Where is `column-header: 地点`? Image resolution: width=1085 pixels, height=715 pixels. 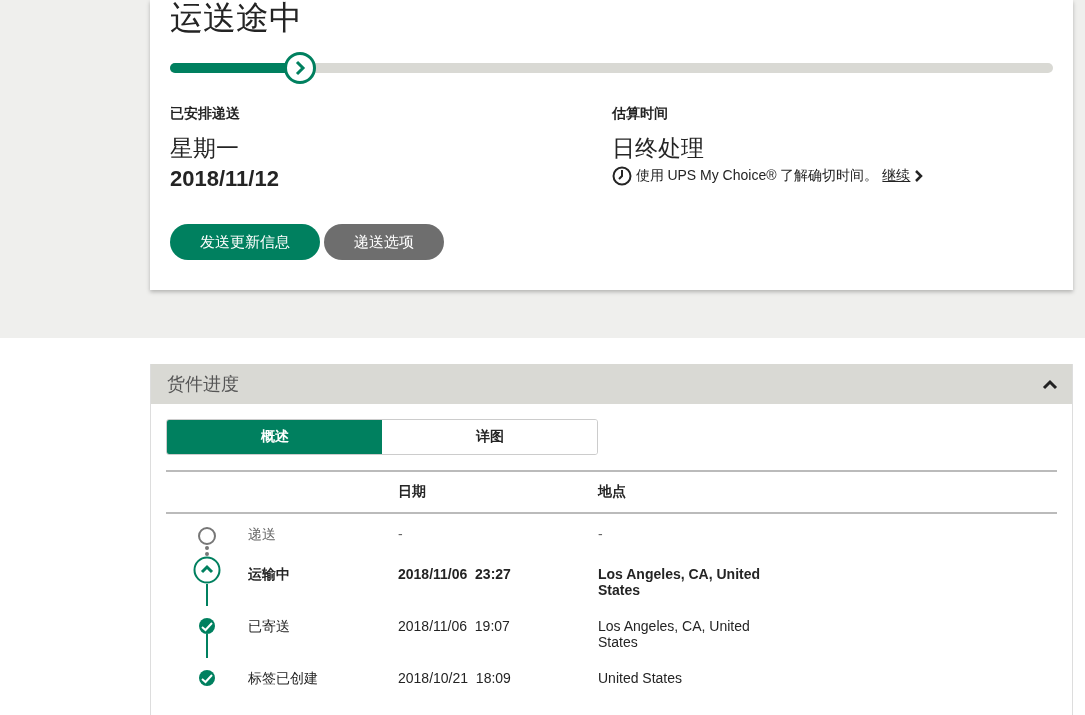
column-header: 地点 is located at coordinates (827, 492).